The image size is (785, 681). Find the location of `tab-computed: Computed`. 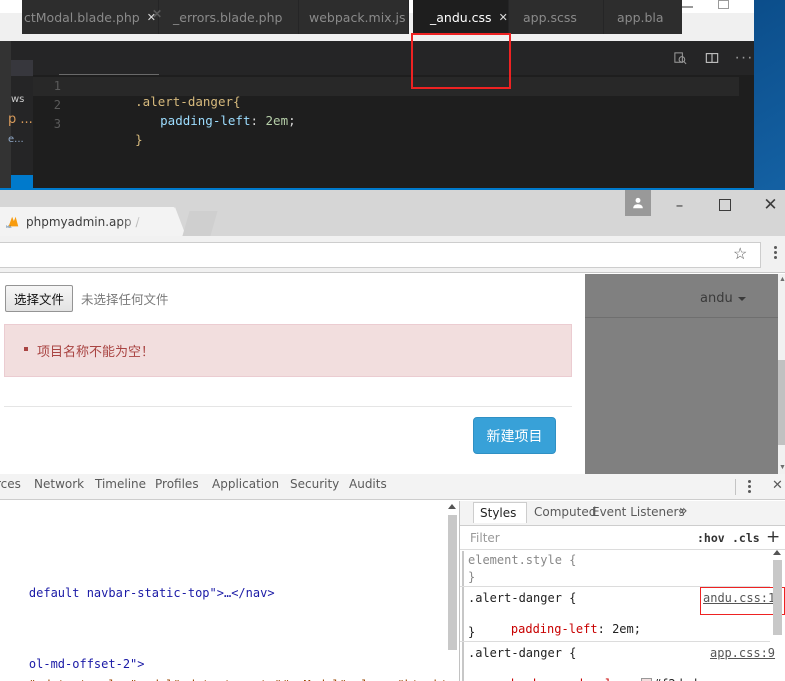

tab-computed: Computed is located at coordinates (565, 512).